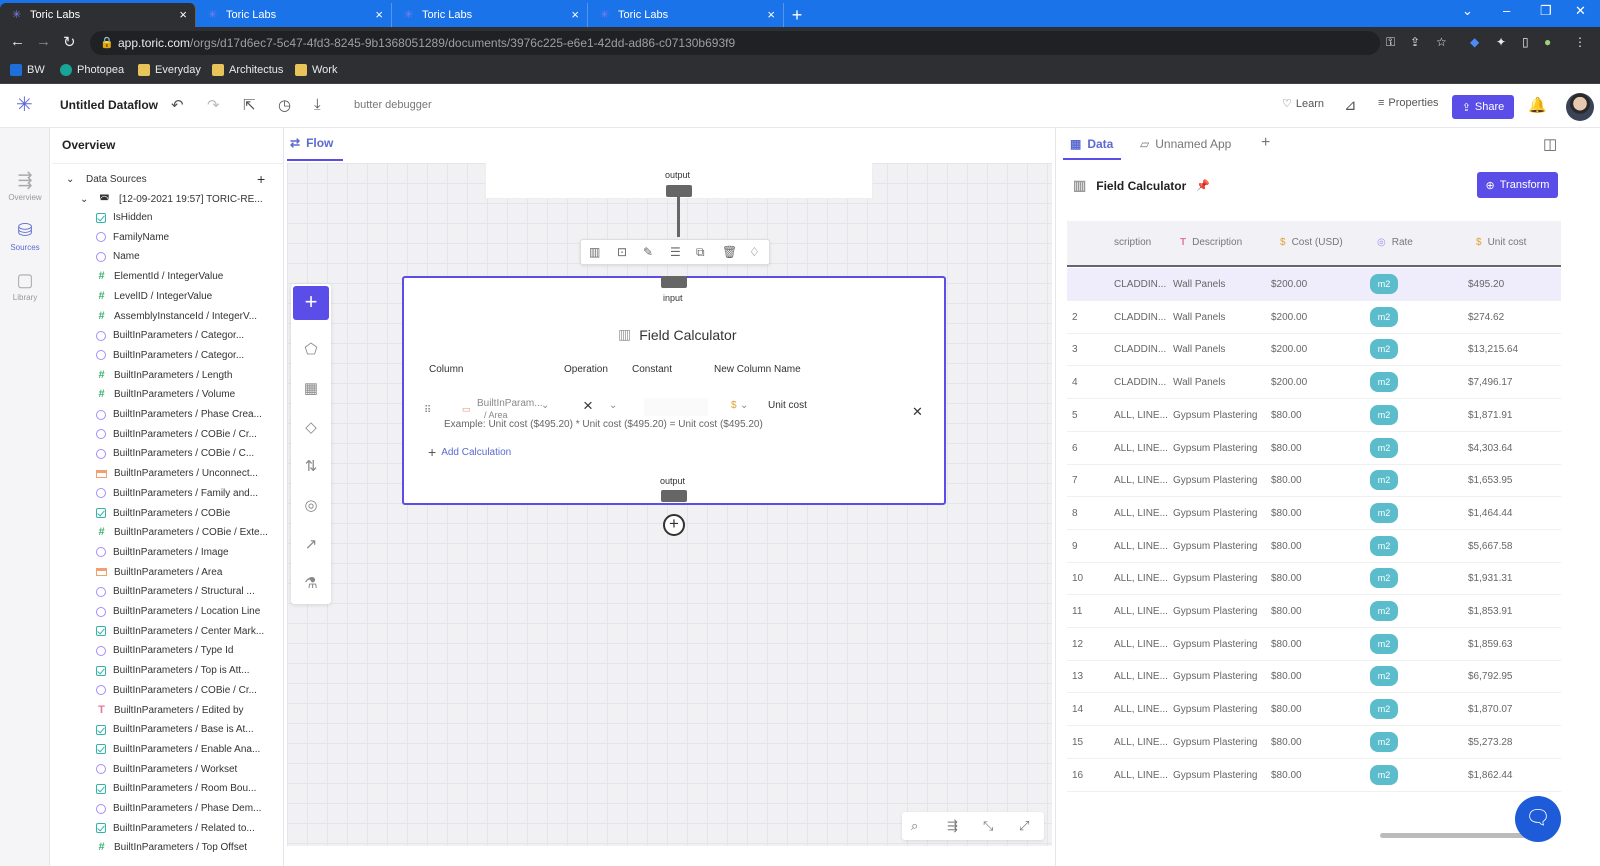 The height and width of the screenshot is (866, 1600). I want to click on bulb-icon: ♢, so click(754, 252).